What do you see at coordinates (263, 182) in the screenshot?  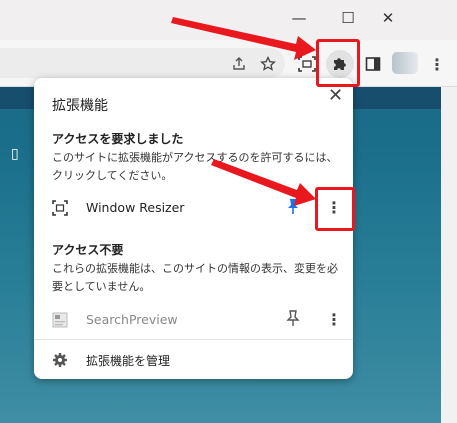 I see `arrow-to-extension-menu` at bounding box center [263, 182].